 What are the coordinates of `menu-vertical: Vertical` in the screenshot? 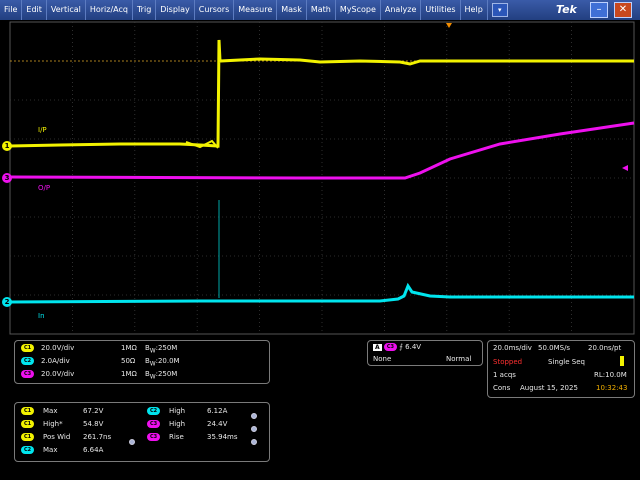 It's located at (66, 10).